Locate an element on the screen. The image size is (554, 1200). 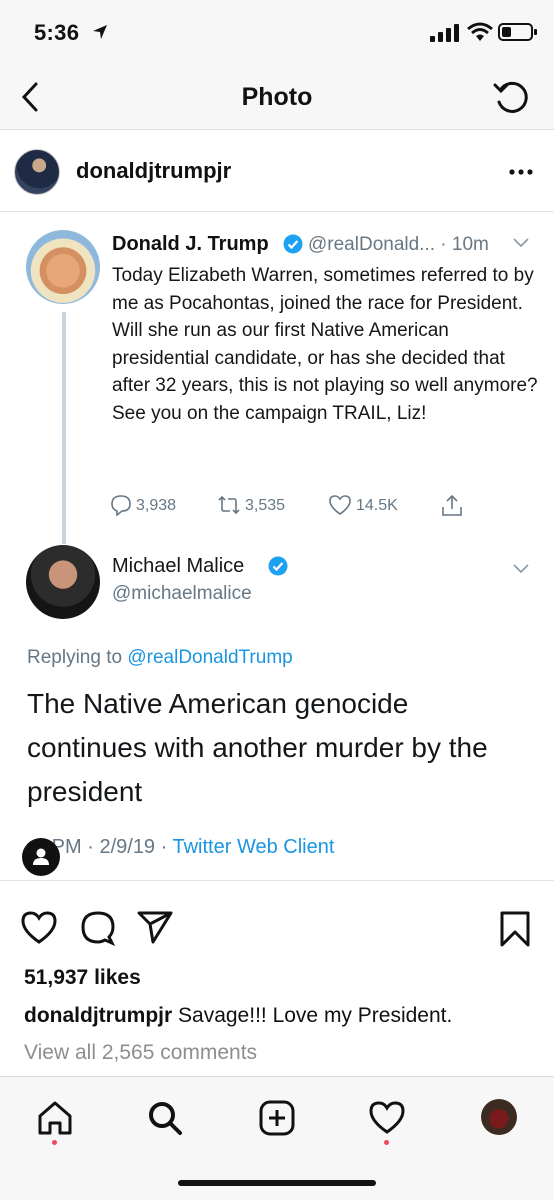
share-icon is located at coordinates (452, 505).